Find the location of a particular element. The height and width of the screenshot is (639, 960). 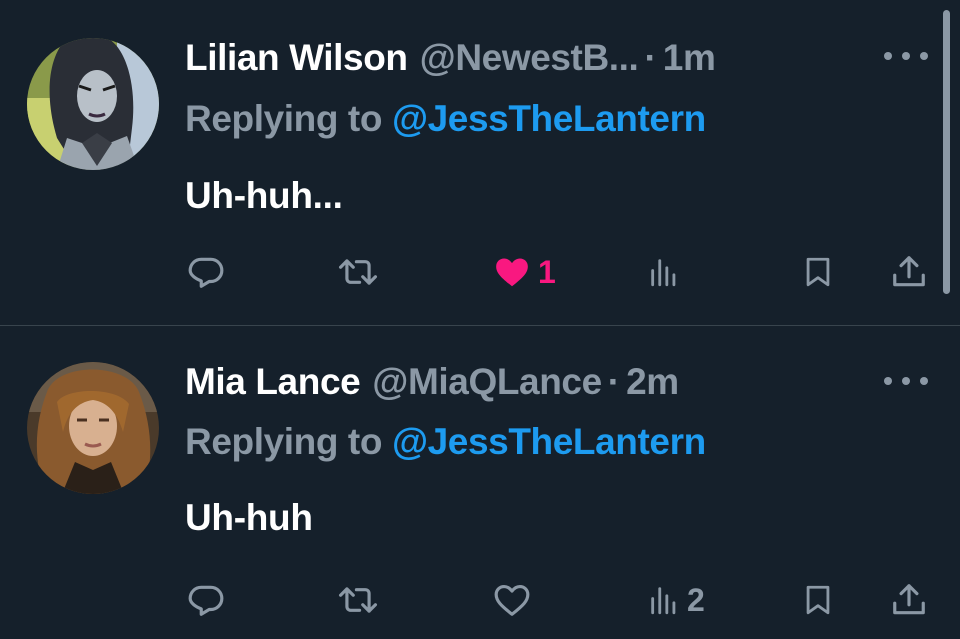

timestamp: 1m is located at coordinates (689, 58).